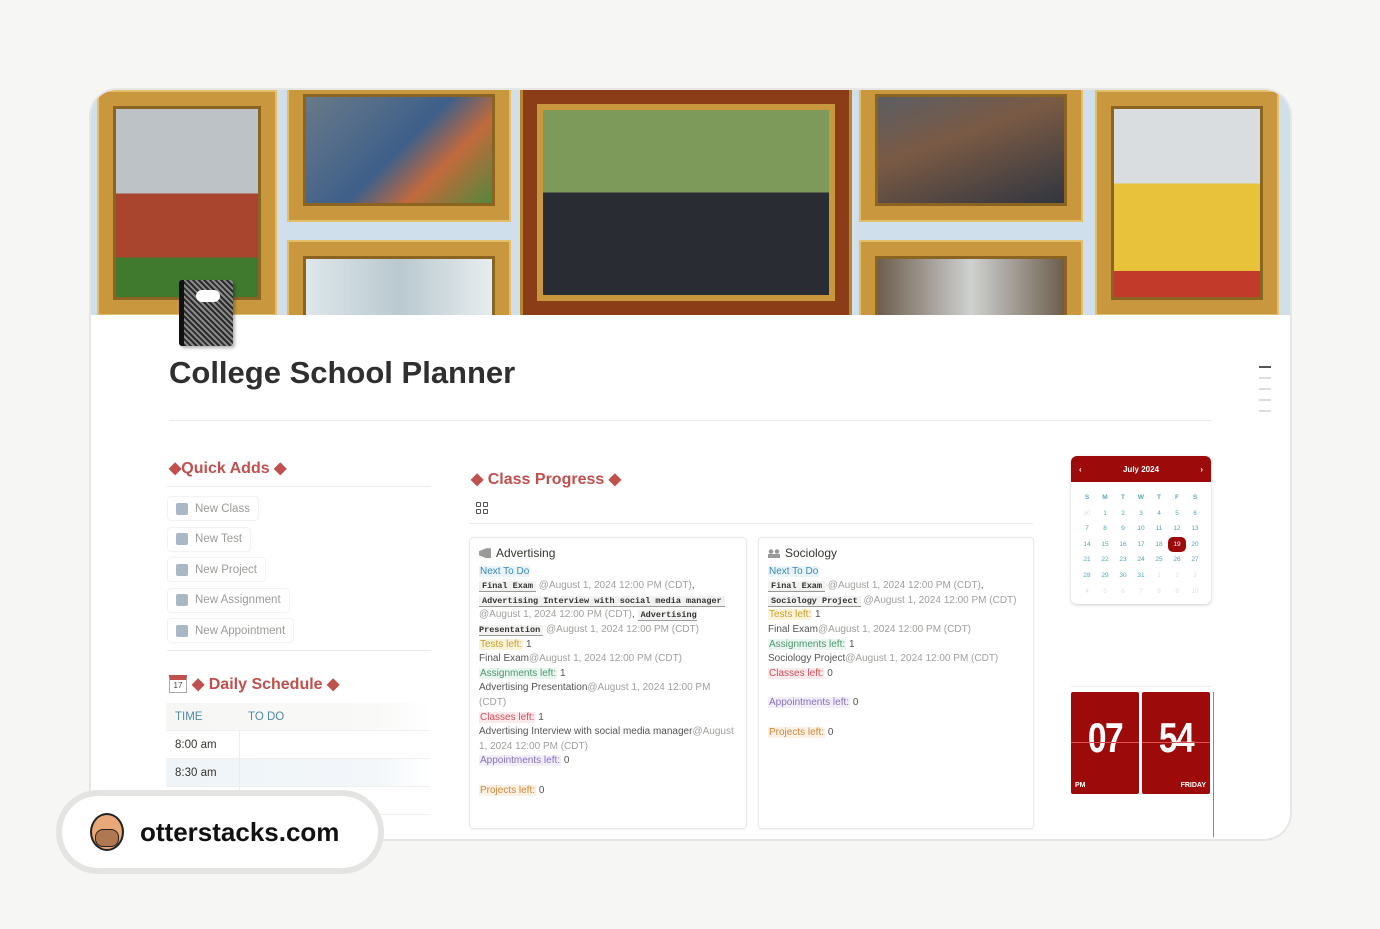 Image resolution: width=1380 pixels, height=929 pixels. What do you see at coordinates (216, 569) in the screenshot?
I see `new-project-button: New Project` at bounding box center [216, 569].